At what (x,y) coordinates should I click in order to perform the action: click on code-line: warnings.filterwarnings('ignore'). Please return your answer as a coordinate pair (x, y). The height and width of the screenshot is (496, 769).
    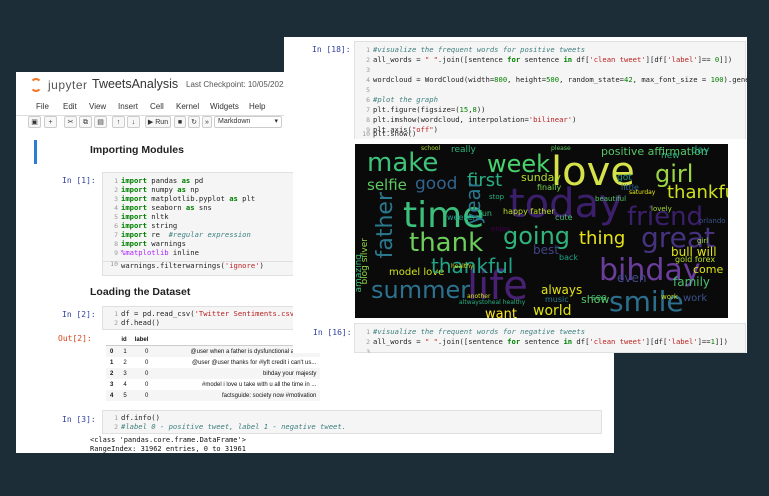
    Looking at the image, I should click on (192, 265).